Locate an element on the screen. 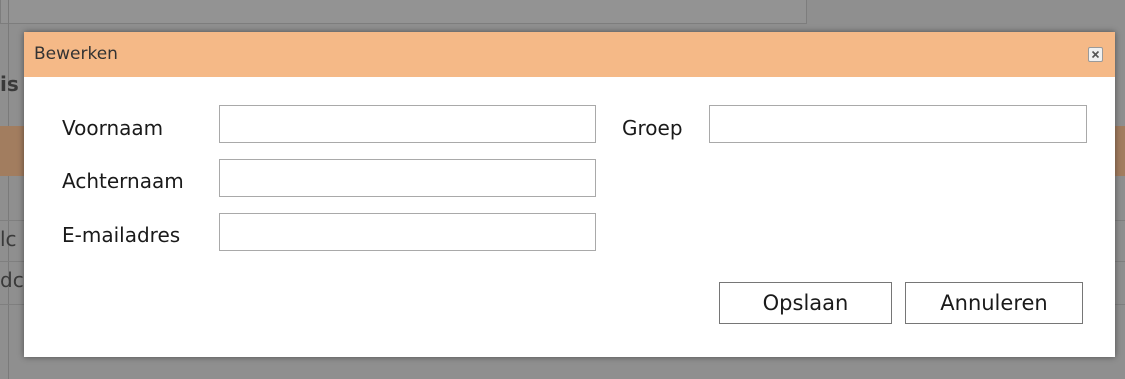 Image resolution: width=1125 pixels, height=379 pixels. dialog-title: Bewerken is located at coordinates (76, 54).